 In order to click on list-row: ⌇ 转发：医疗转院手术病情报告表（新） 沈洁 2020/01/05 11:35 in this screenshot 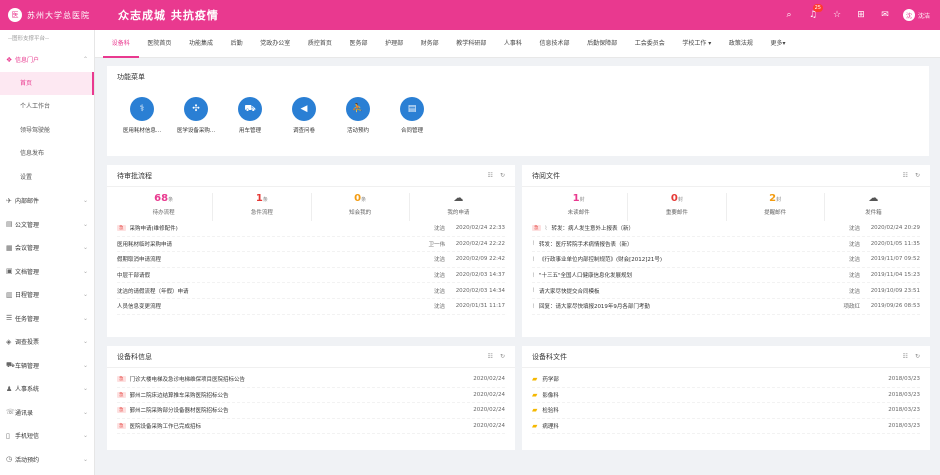, I will do `click(726, 245)`.